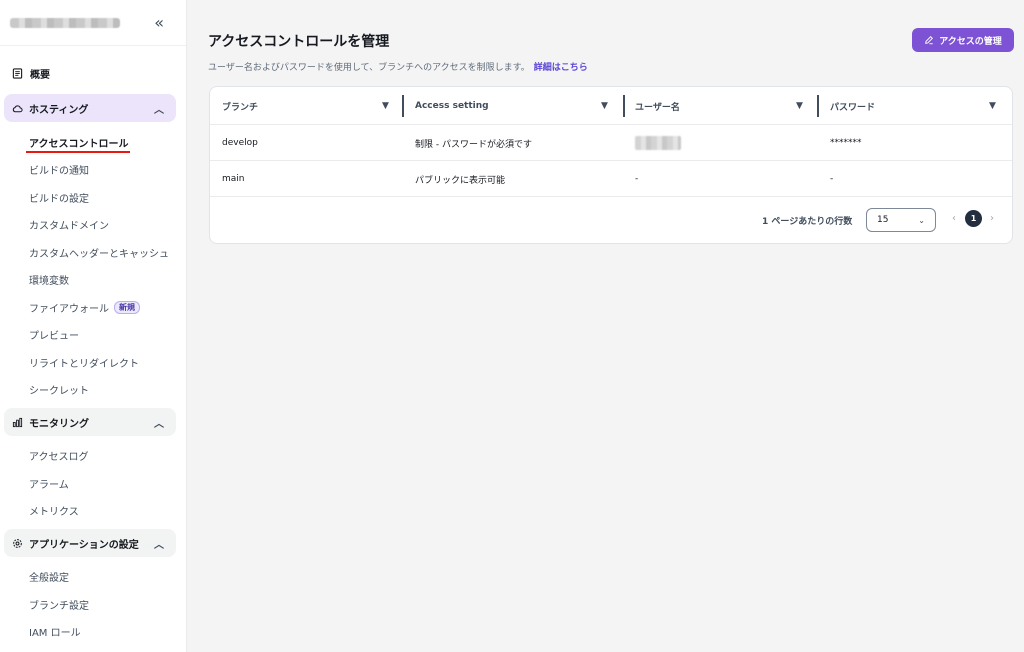 Image resolution: width=1024 pixels, height=652 pixels. I want to click on edit-icon, so click(929, 40).